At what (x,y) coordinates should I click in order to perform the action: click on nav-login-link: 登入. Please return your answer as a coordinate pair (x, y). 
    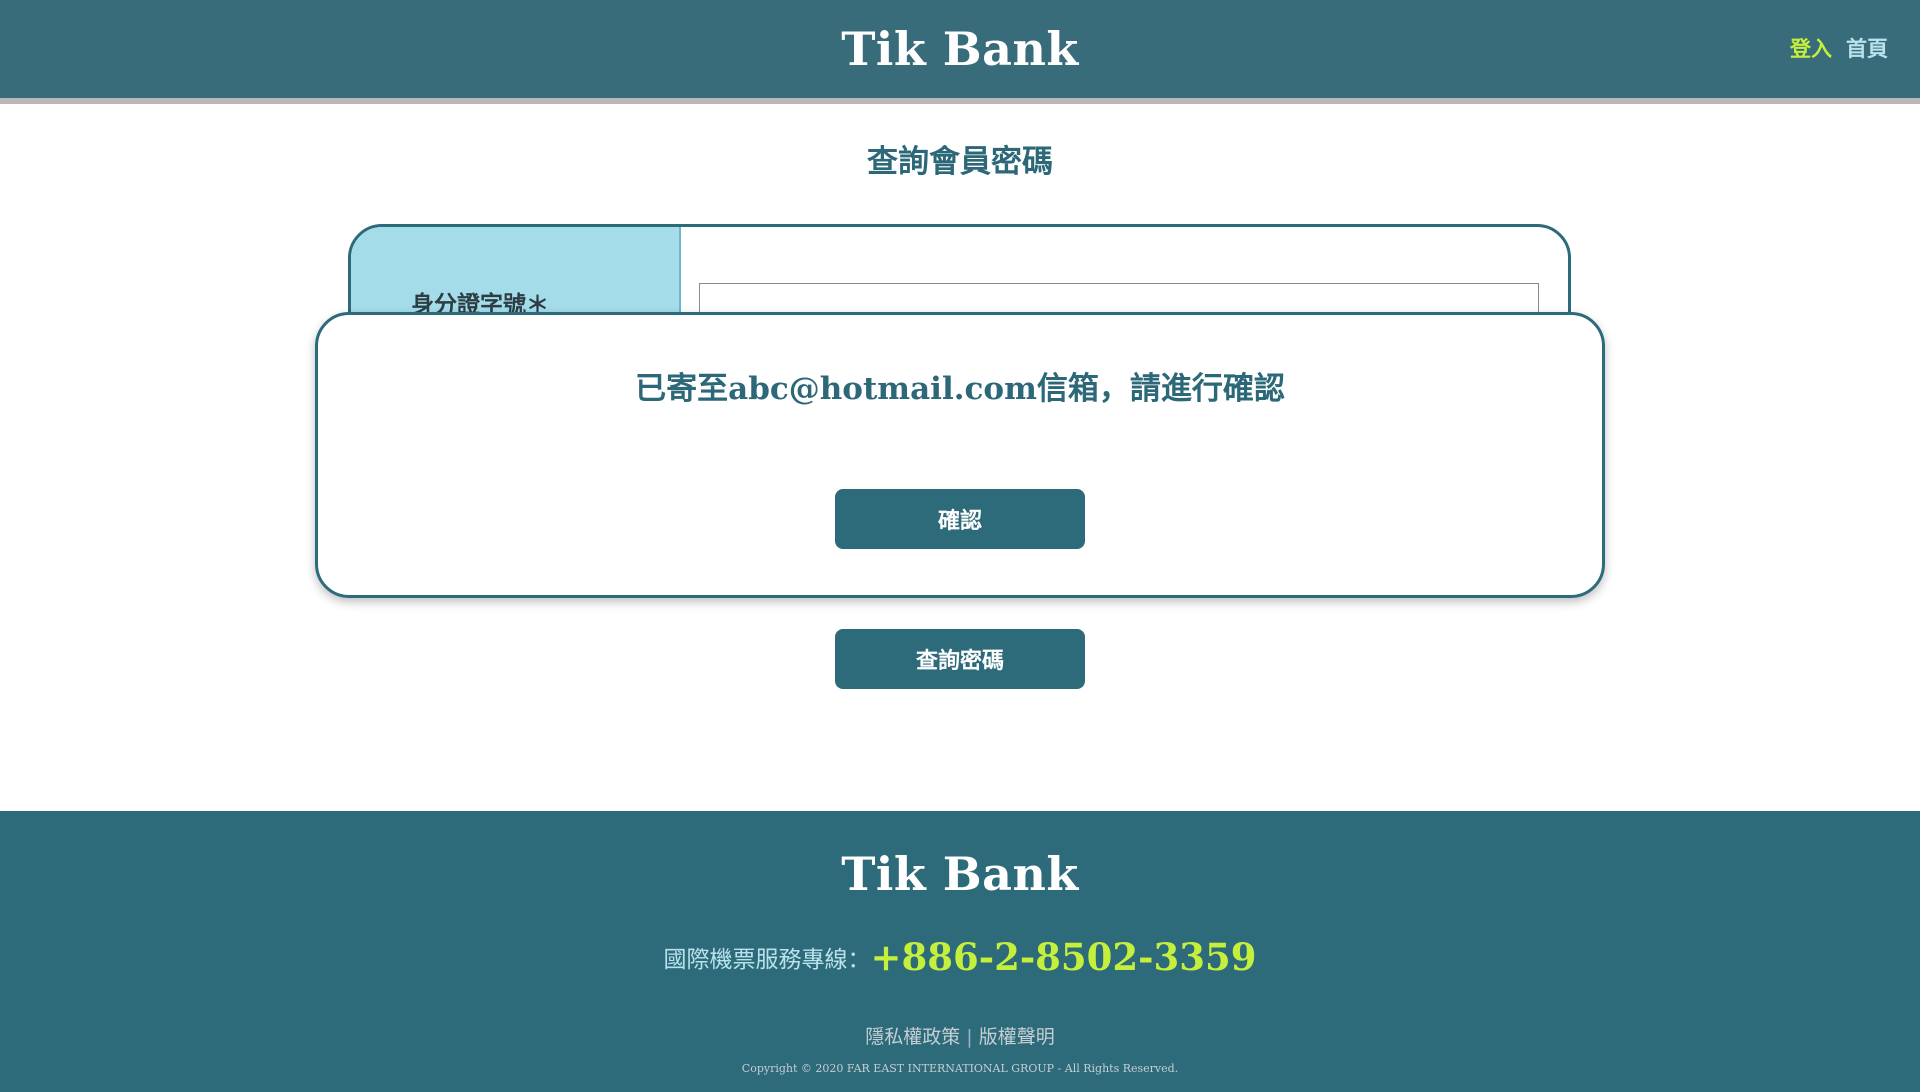
    Looking at the image, I should click on (1811, 49).